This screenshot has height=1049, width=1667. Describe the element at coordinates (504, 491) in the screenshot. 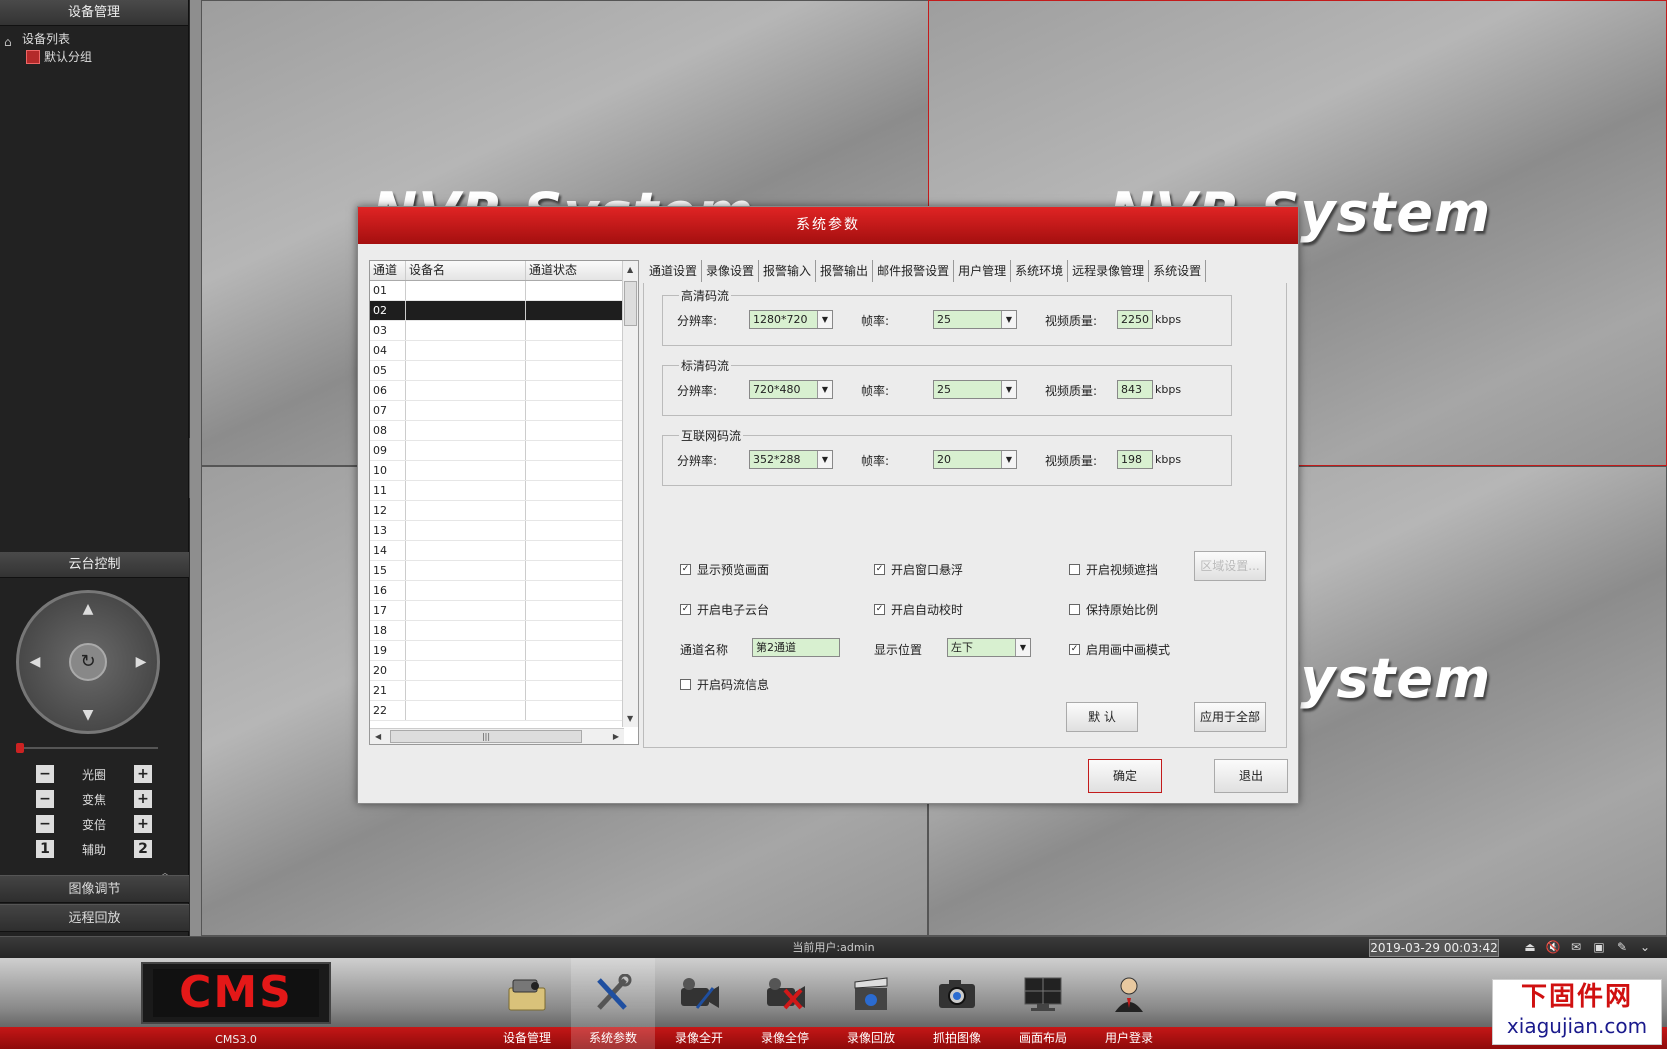

I see `channel-row: 11` at that location.